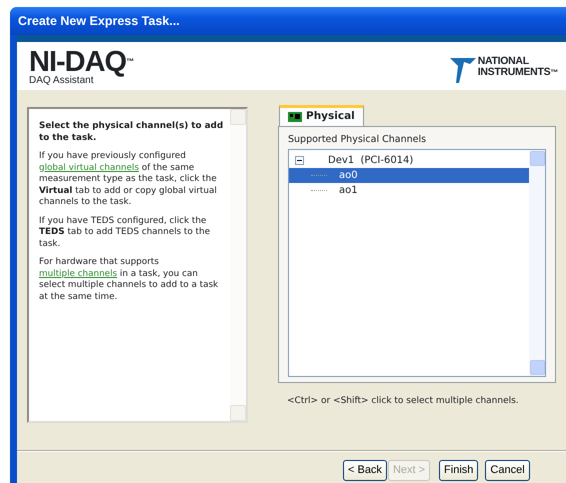 This screenshot has height=483, width=566. I want to click on hint-text: <Ctrl> or <Shift> click to select multiple channels., so click(403, 401).